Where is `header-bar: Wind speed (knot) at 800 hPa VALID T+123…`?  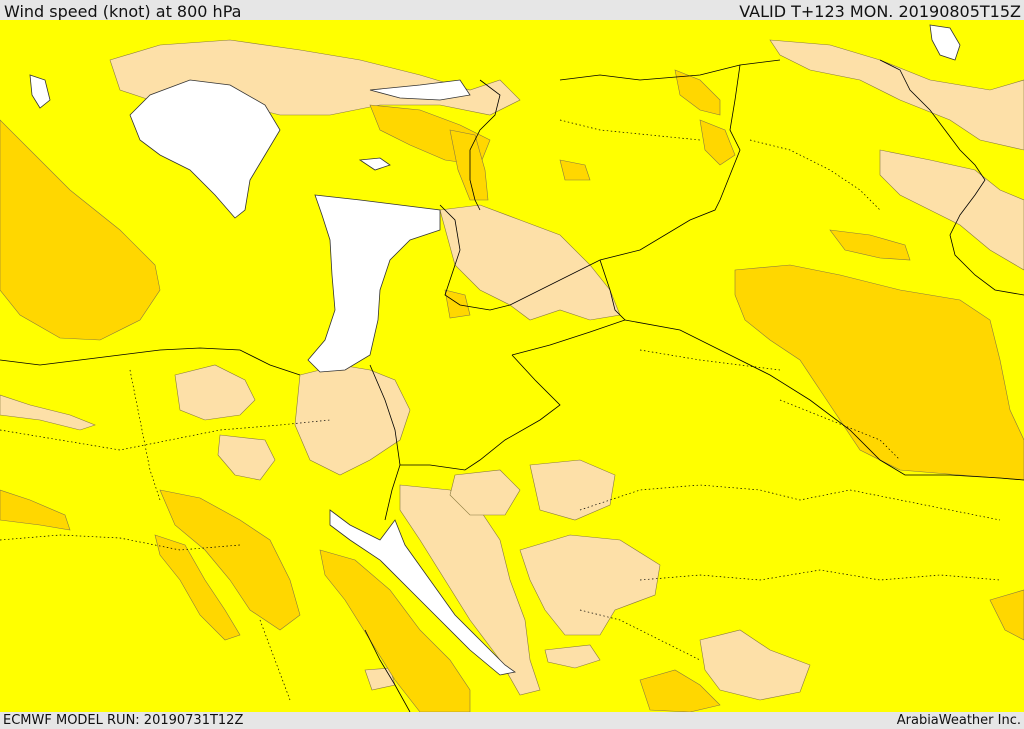 header-bar: Wind speed (knot) at 800 hPa VALID T+123… is located at coordinates (512, 10).